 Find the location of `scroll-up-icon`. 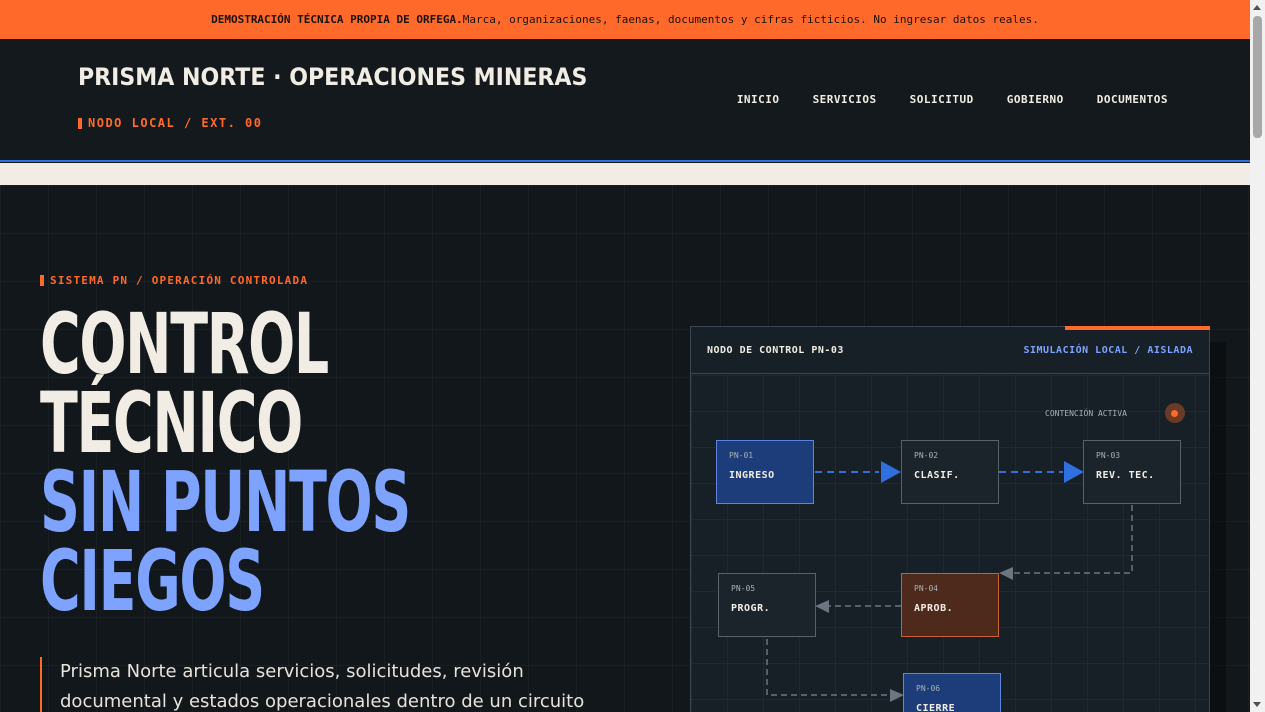

scroll-up-icon is located at coordinates (1257, 7).